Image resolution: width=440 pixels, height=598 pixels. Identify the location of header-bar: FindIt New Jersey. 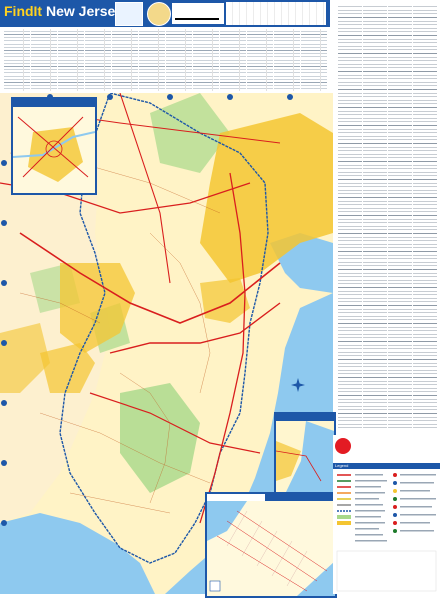
(165, 13).